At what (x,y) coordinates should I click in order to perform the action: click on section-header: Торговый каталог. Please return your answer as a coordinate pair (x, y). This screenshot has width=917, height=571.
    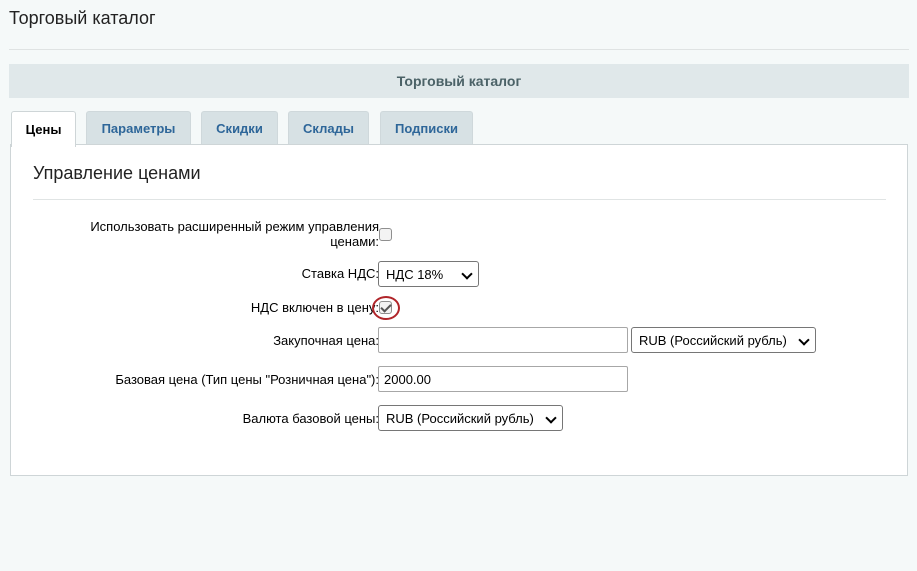
    Looking at the image, I should click on (459, 81).